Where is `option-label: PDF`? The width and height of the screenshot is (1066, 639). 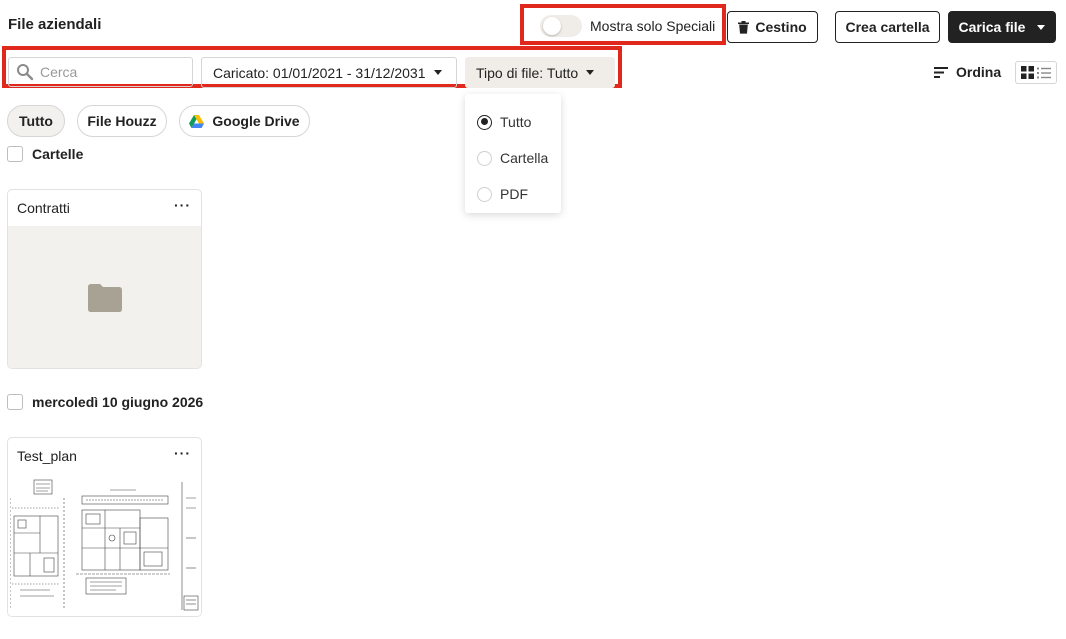
option-label: PDF is located at coordinates (514, 194).